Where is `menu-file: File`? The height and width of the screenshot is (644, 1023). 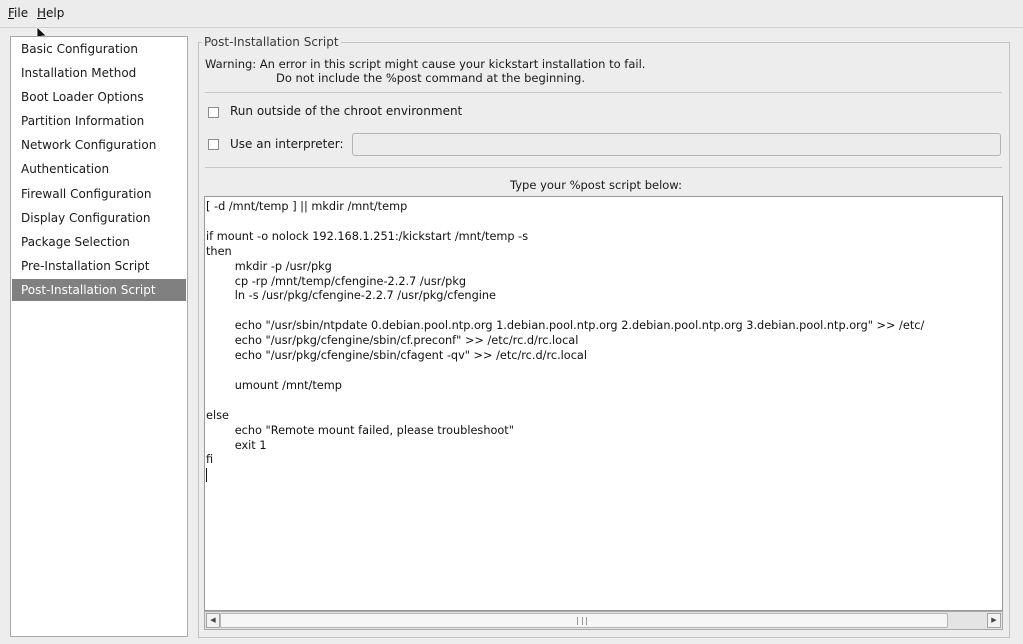
menu-file: File is located at coordinates (18, 13).